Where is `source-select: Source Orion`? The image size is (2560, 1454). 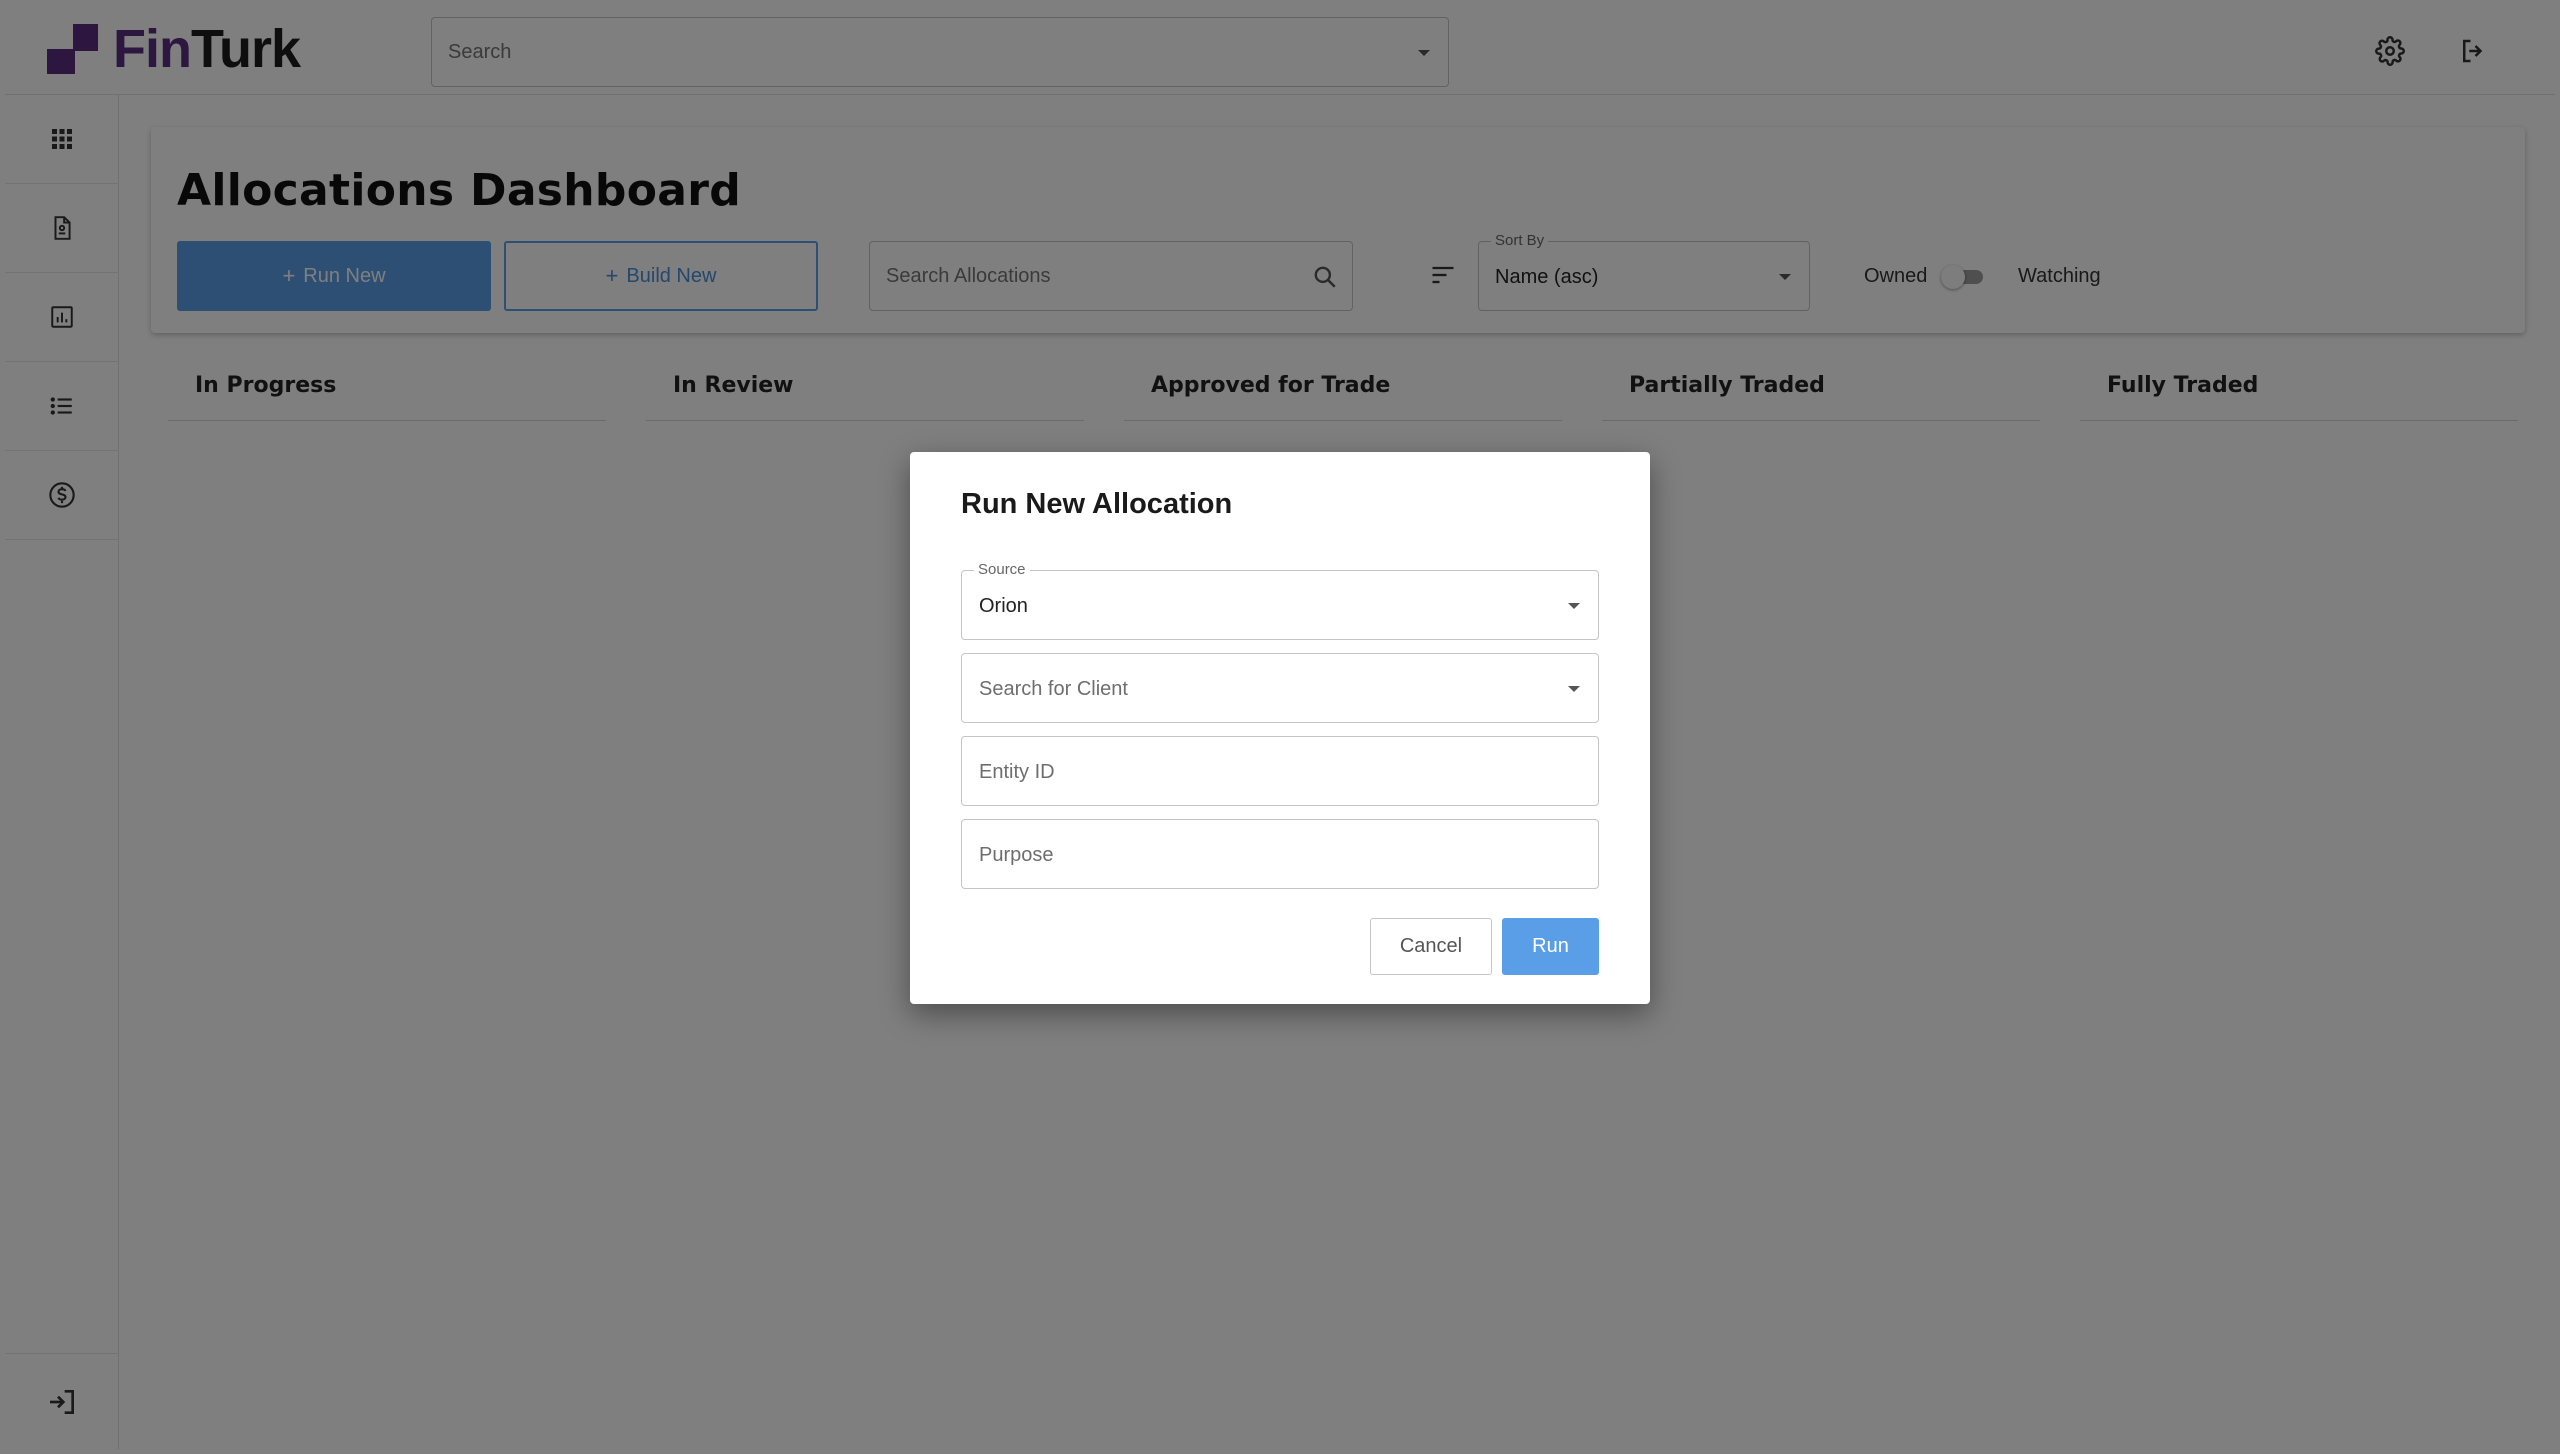
source-select: Source Orion is located at coordinates (1280, 600).